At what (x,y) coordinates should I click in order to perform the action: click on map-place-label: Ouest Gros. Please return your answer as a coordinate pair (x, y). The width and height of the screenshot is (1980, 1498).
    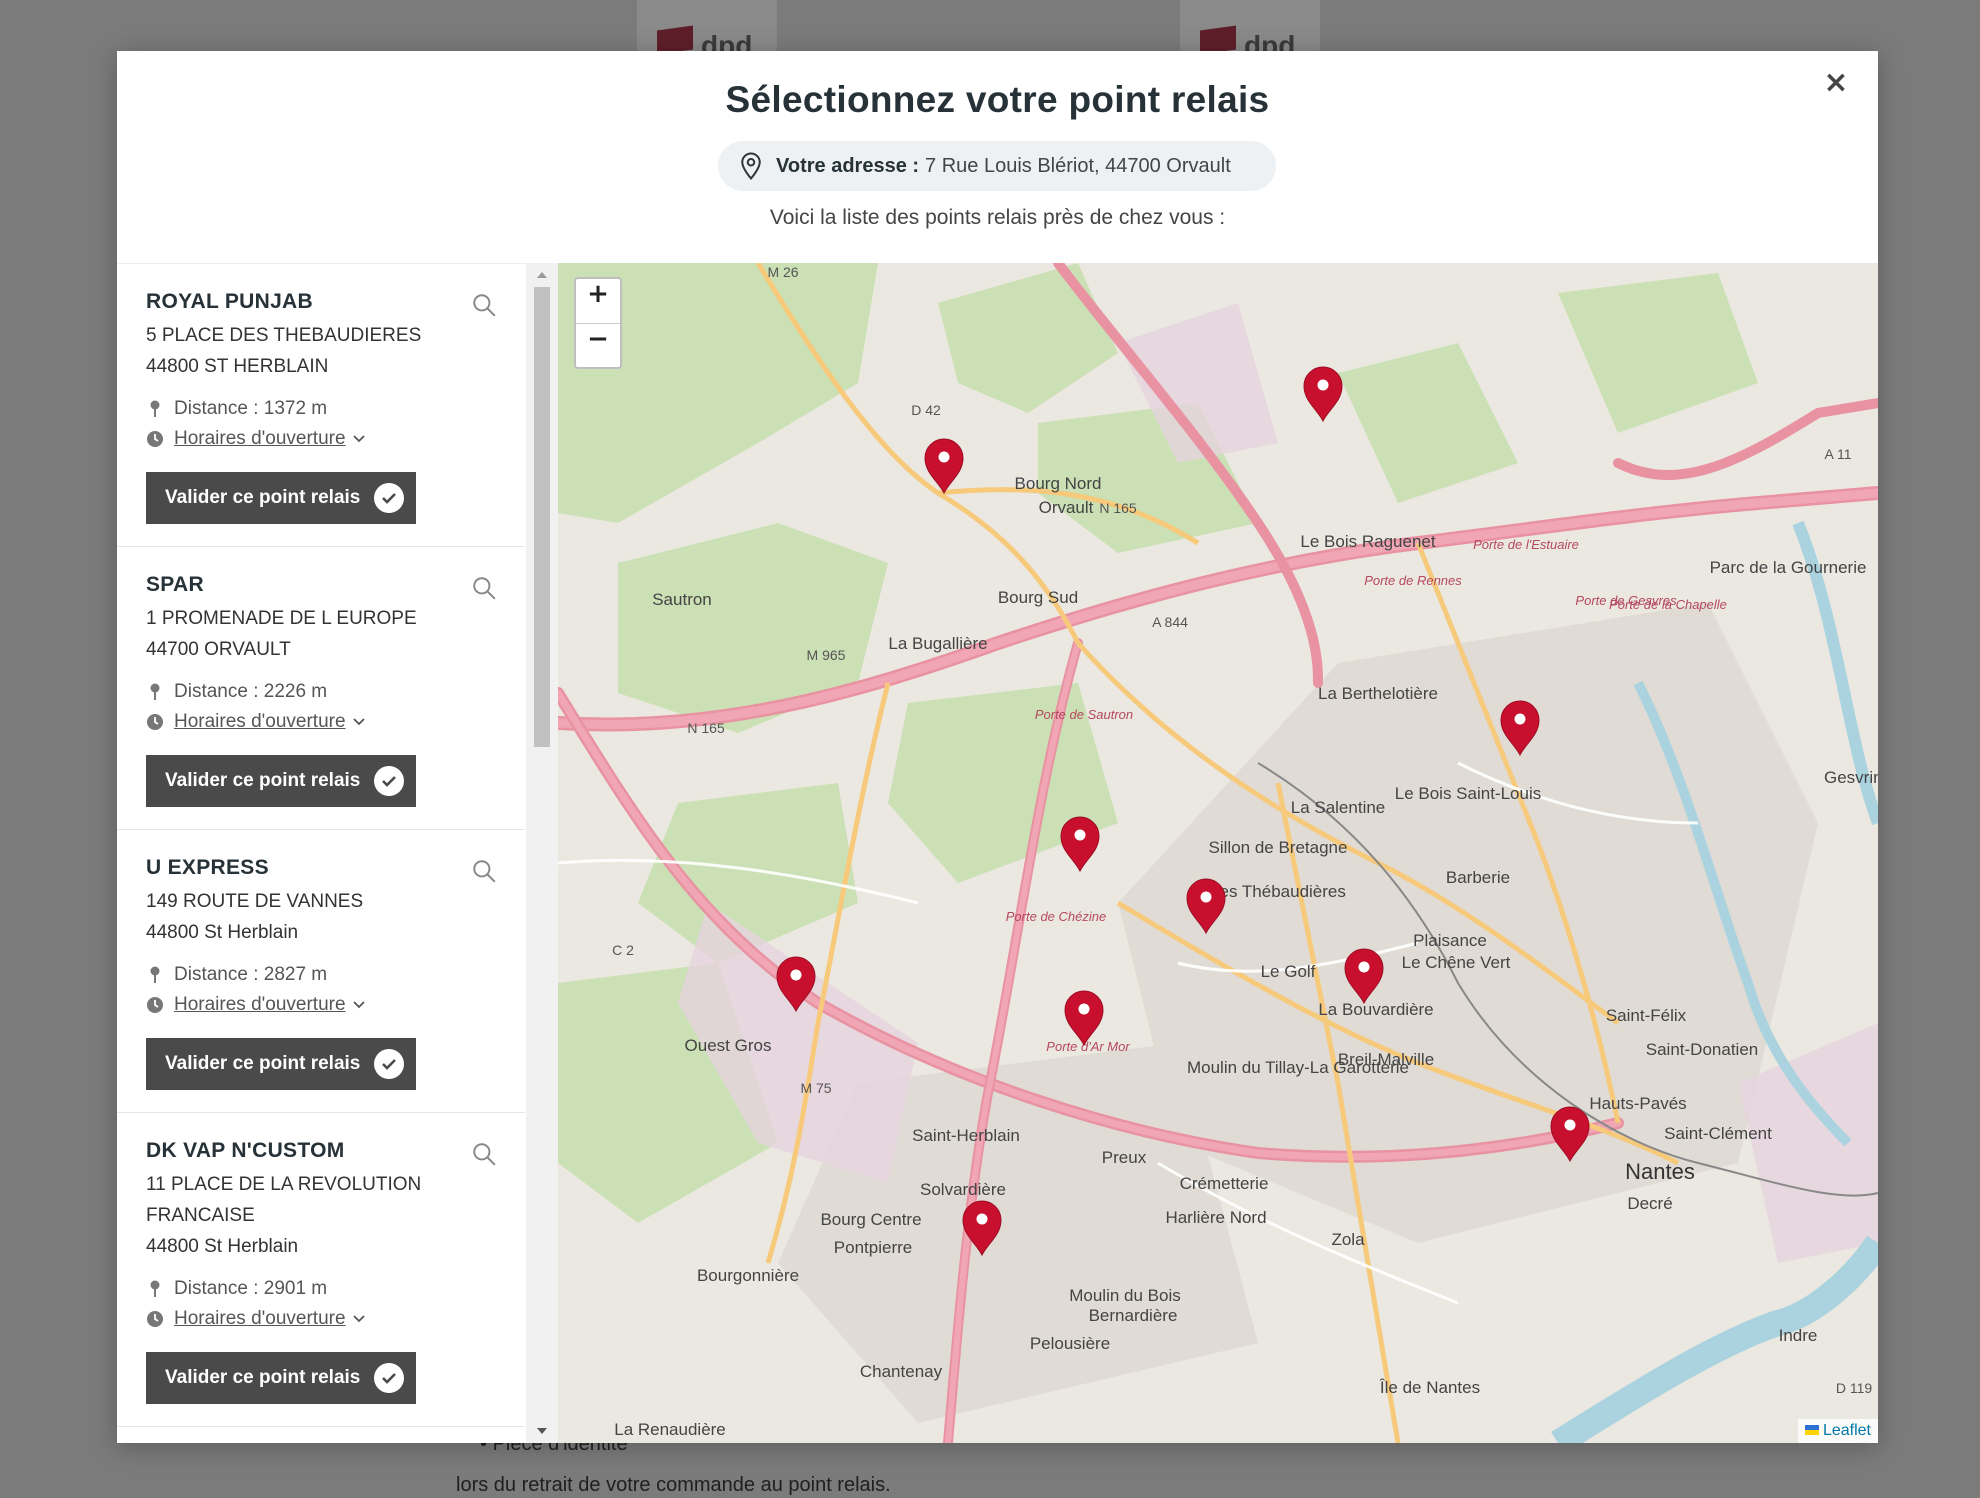
    Looking at the image, I should click on (728, 1045).